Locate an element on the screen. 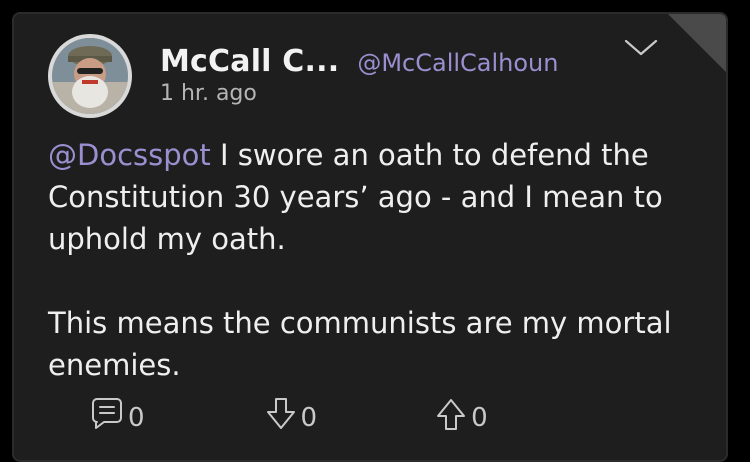  downvote-button: 0 is located at coordinates (291, 417).